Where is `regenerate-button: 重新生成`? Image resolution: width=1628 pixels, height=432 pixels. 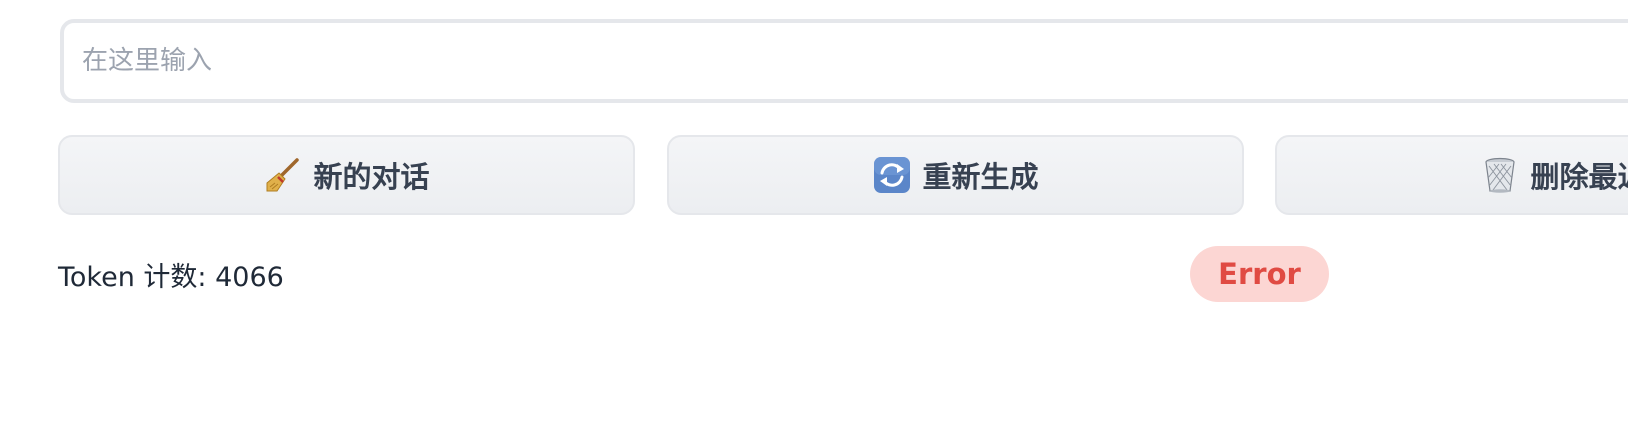 regenerate-button: 重新生成 is located at coordinates (955, 175).